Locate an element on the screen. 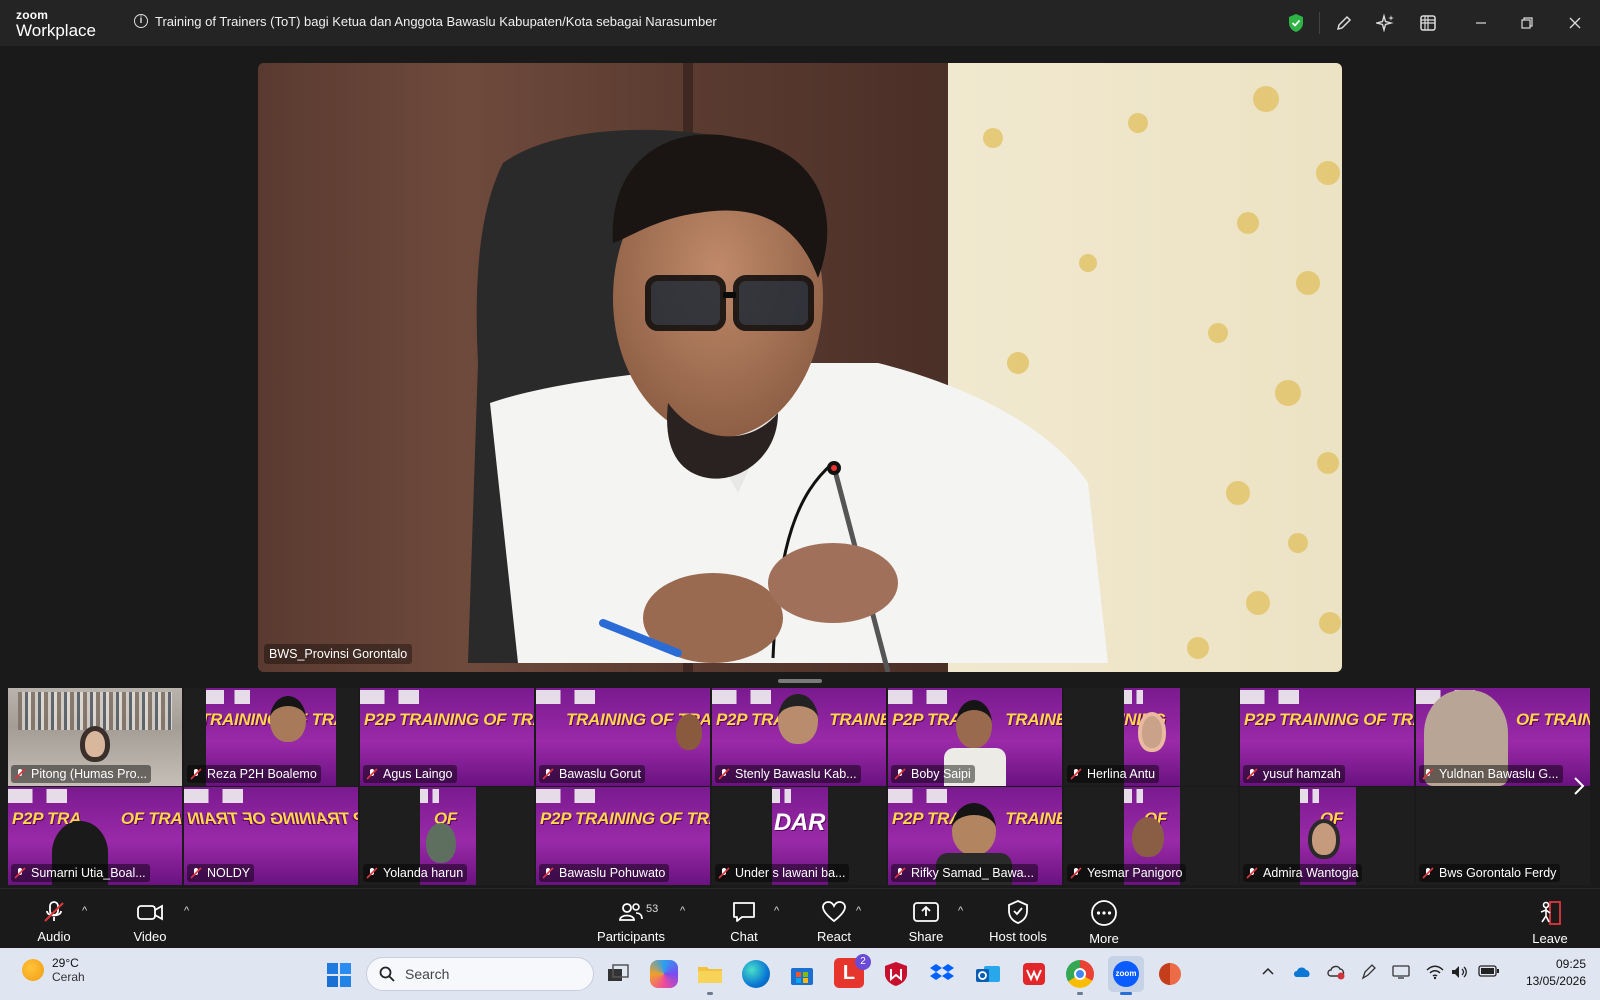  clock-time: 09:25 is located at coordinates (1570, 964).